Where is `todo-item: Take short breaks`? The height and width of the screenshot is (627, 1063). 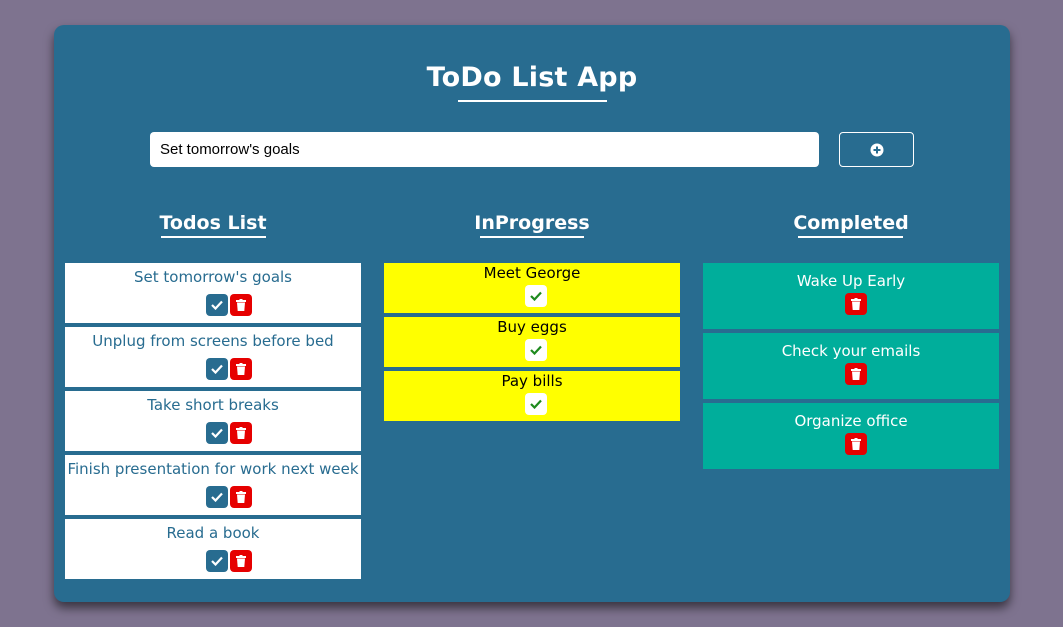 todo-item: Take short breaks is located at coordinates (213, 421).